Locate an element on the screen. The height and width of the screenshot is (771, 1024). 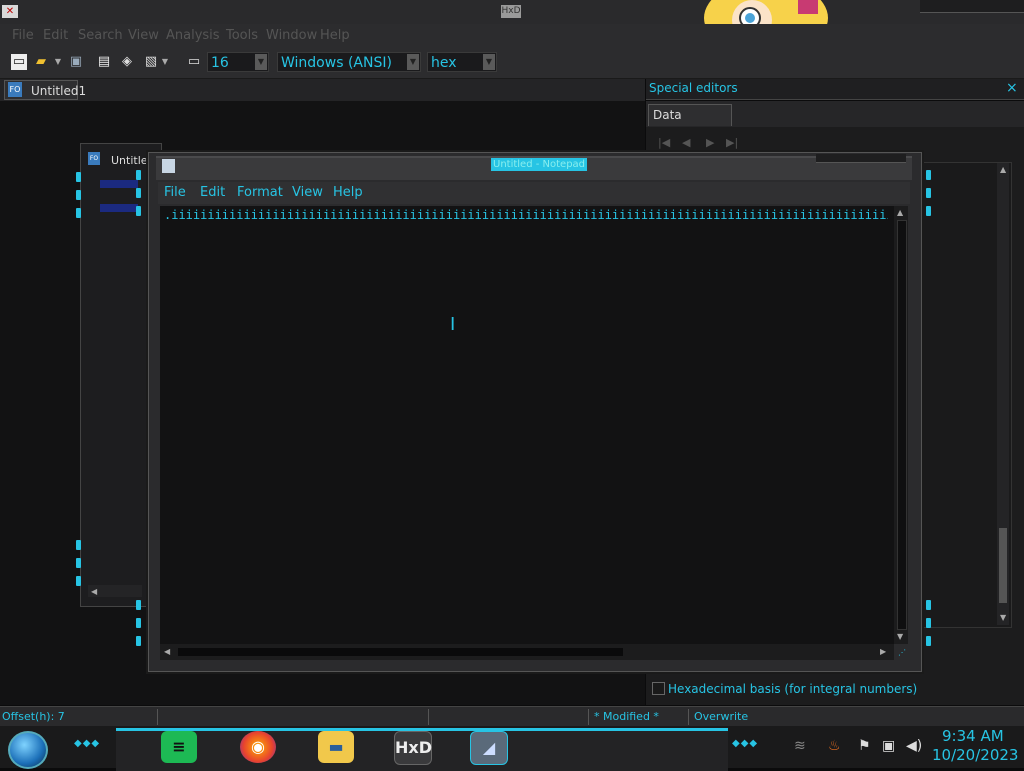
page-icon: ▤ is located at coordinates (104, 62).